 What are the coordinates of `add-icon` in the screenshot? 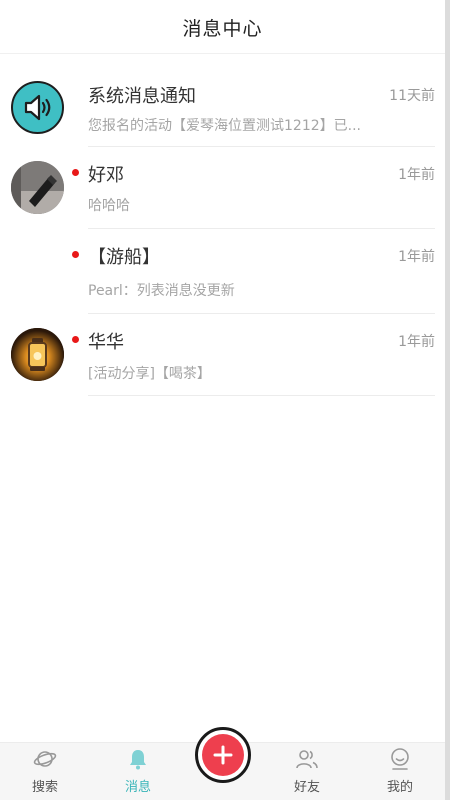 It's located at (223, 755).